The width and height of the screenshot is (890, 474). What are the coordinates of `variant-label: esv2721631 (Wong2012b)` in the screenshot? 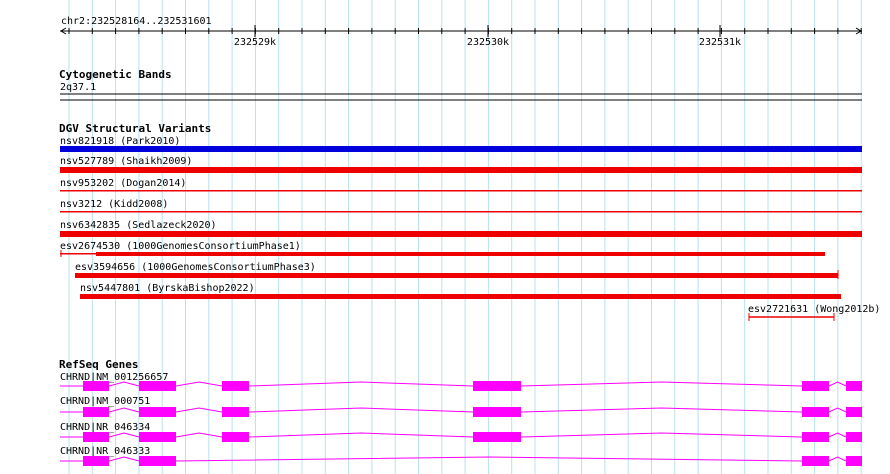 It's located at (814, 309).